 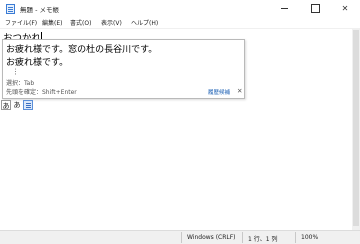 I want to click on ime-menu-icon, so click(x=28, y=105).